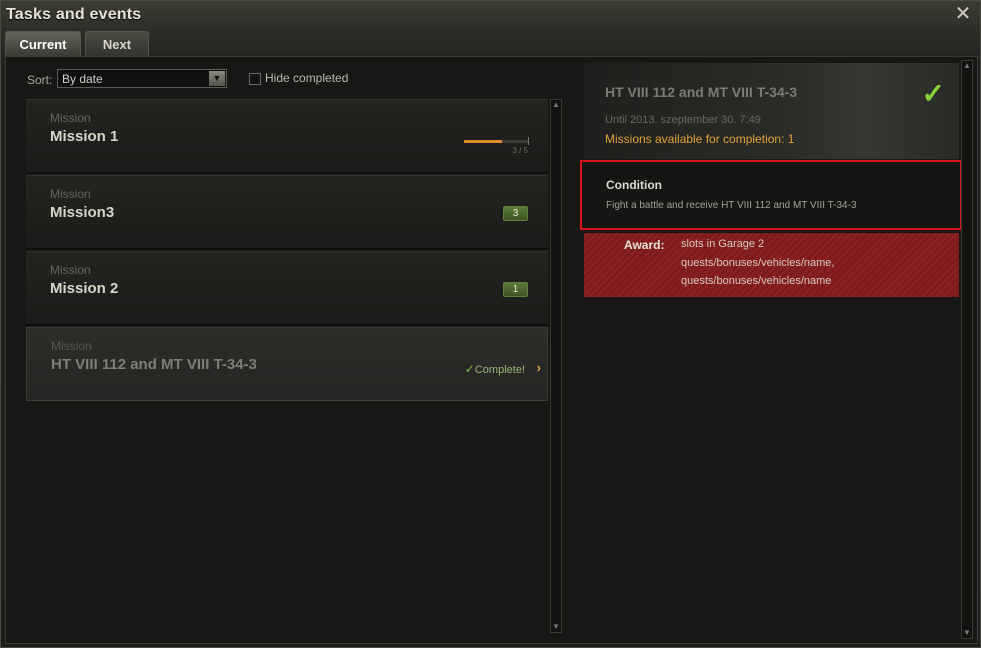 This screenshot has height=648, width=981. What do you see at coordinates (515, 289) in the screenshot?
I see `mission-count-badge: 1` at bounding box center [515, 289].